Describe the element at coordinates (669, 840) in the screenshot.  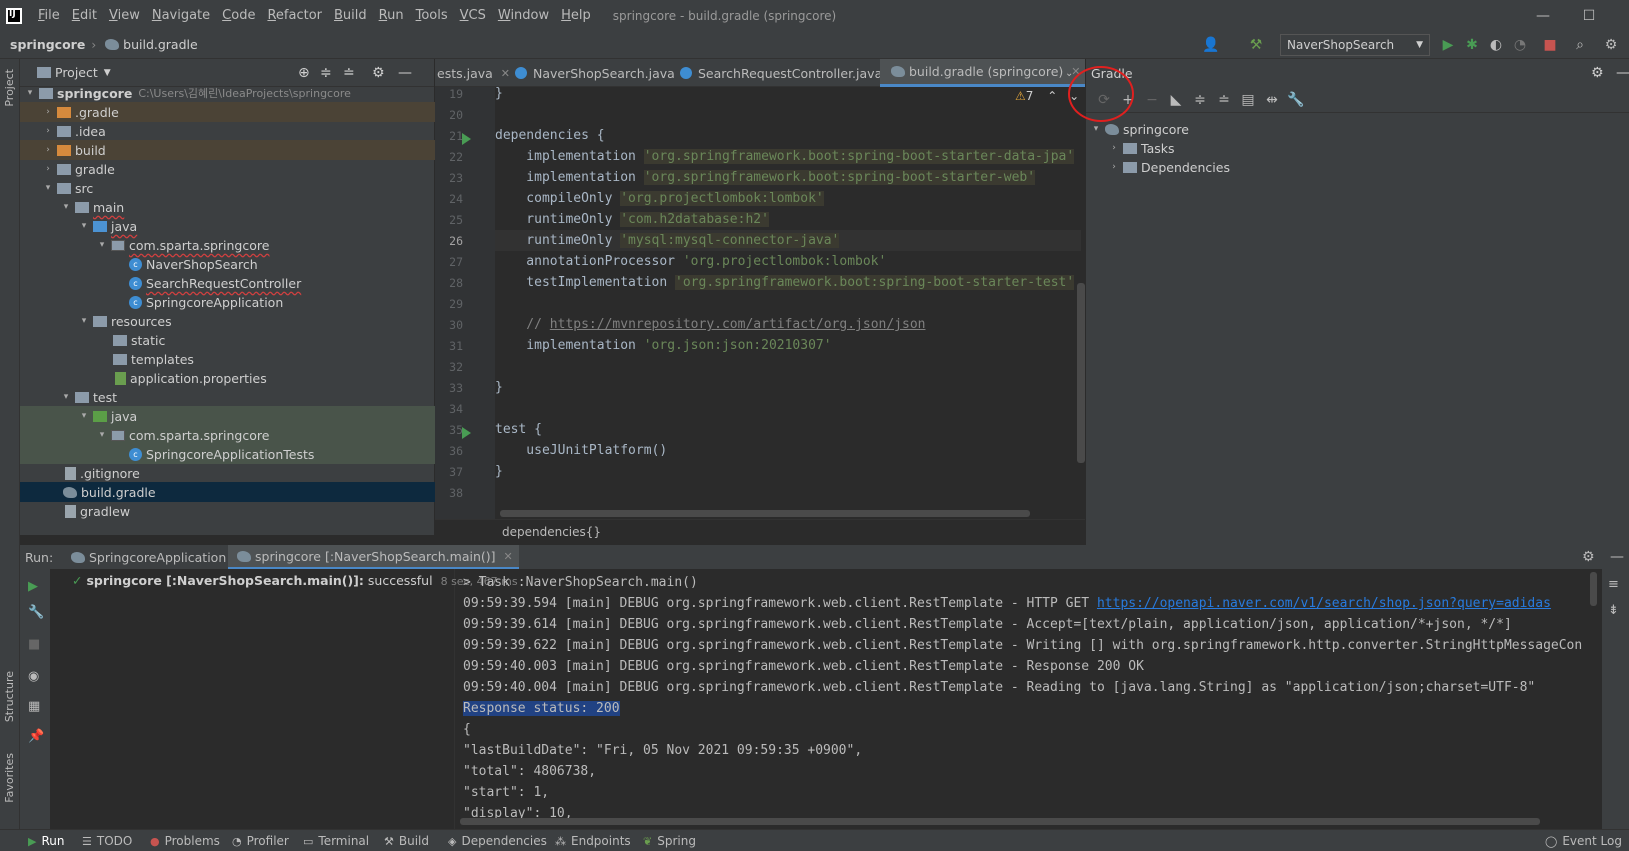
I see `tool-spring: ❦ Spring` at that location.